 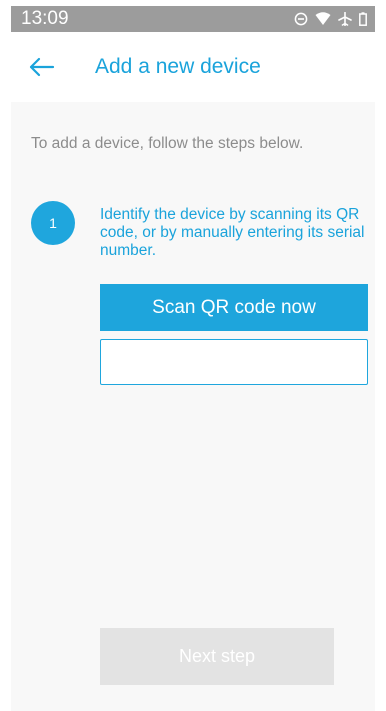 I want to click on next-step-button: Next step, so click(x=217, y=656).